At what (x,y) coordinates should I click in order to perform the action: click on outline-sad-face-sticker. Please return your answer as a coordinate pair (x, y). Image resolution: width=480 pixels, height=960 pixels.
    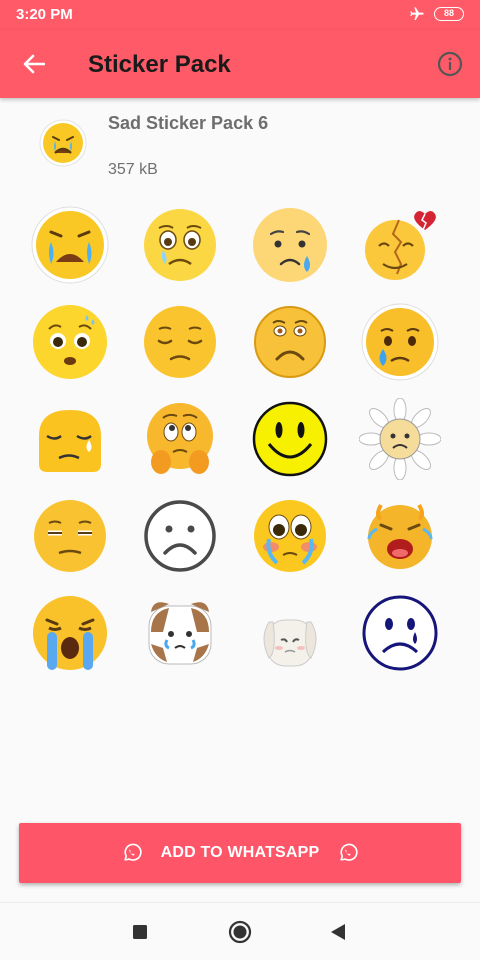
    Looking at the image, I should click on (180, 535).